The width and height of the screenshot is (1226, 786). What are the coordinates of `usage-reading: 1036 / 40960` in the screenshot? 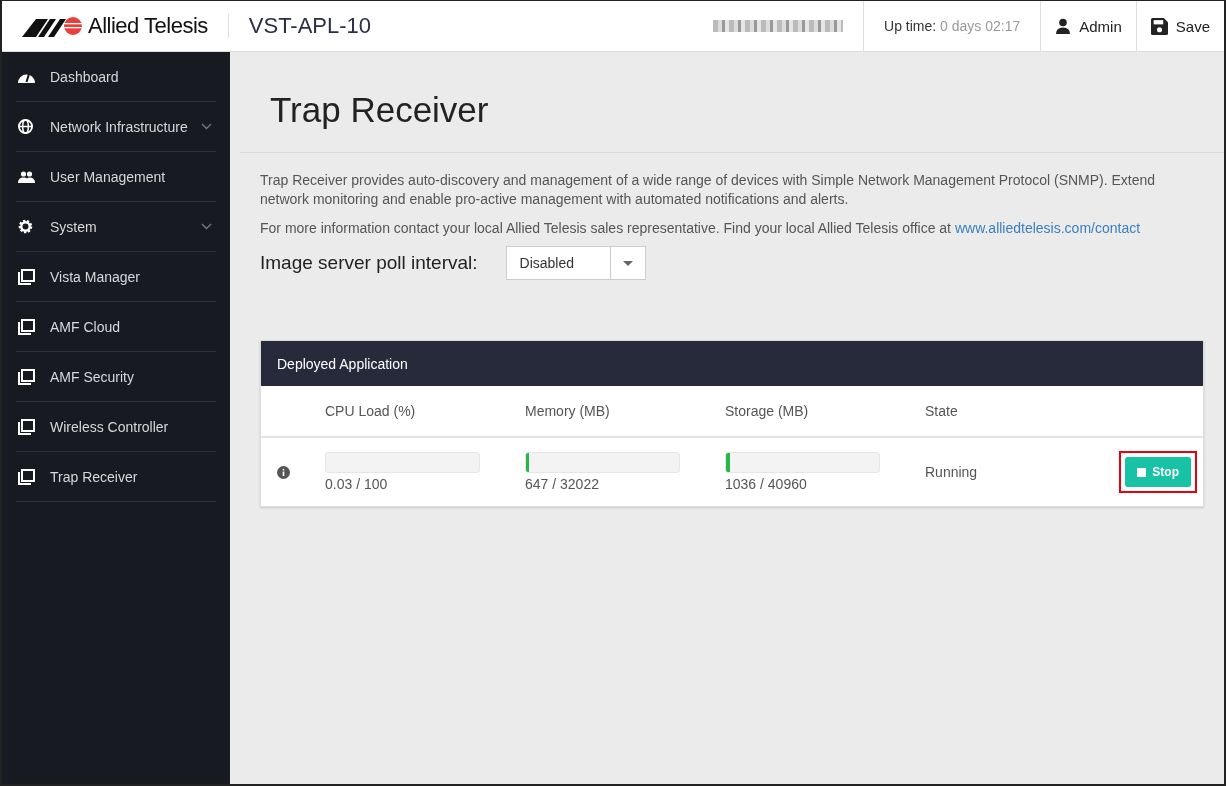 It's located at (766, 484).